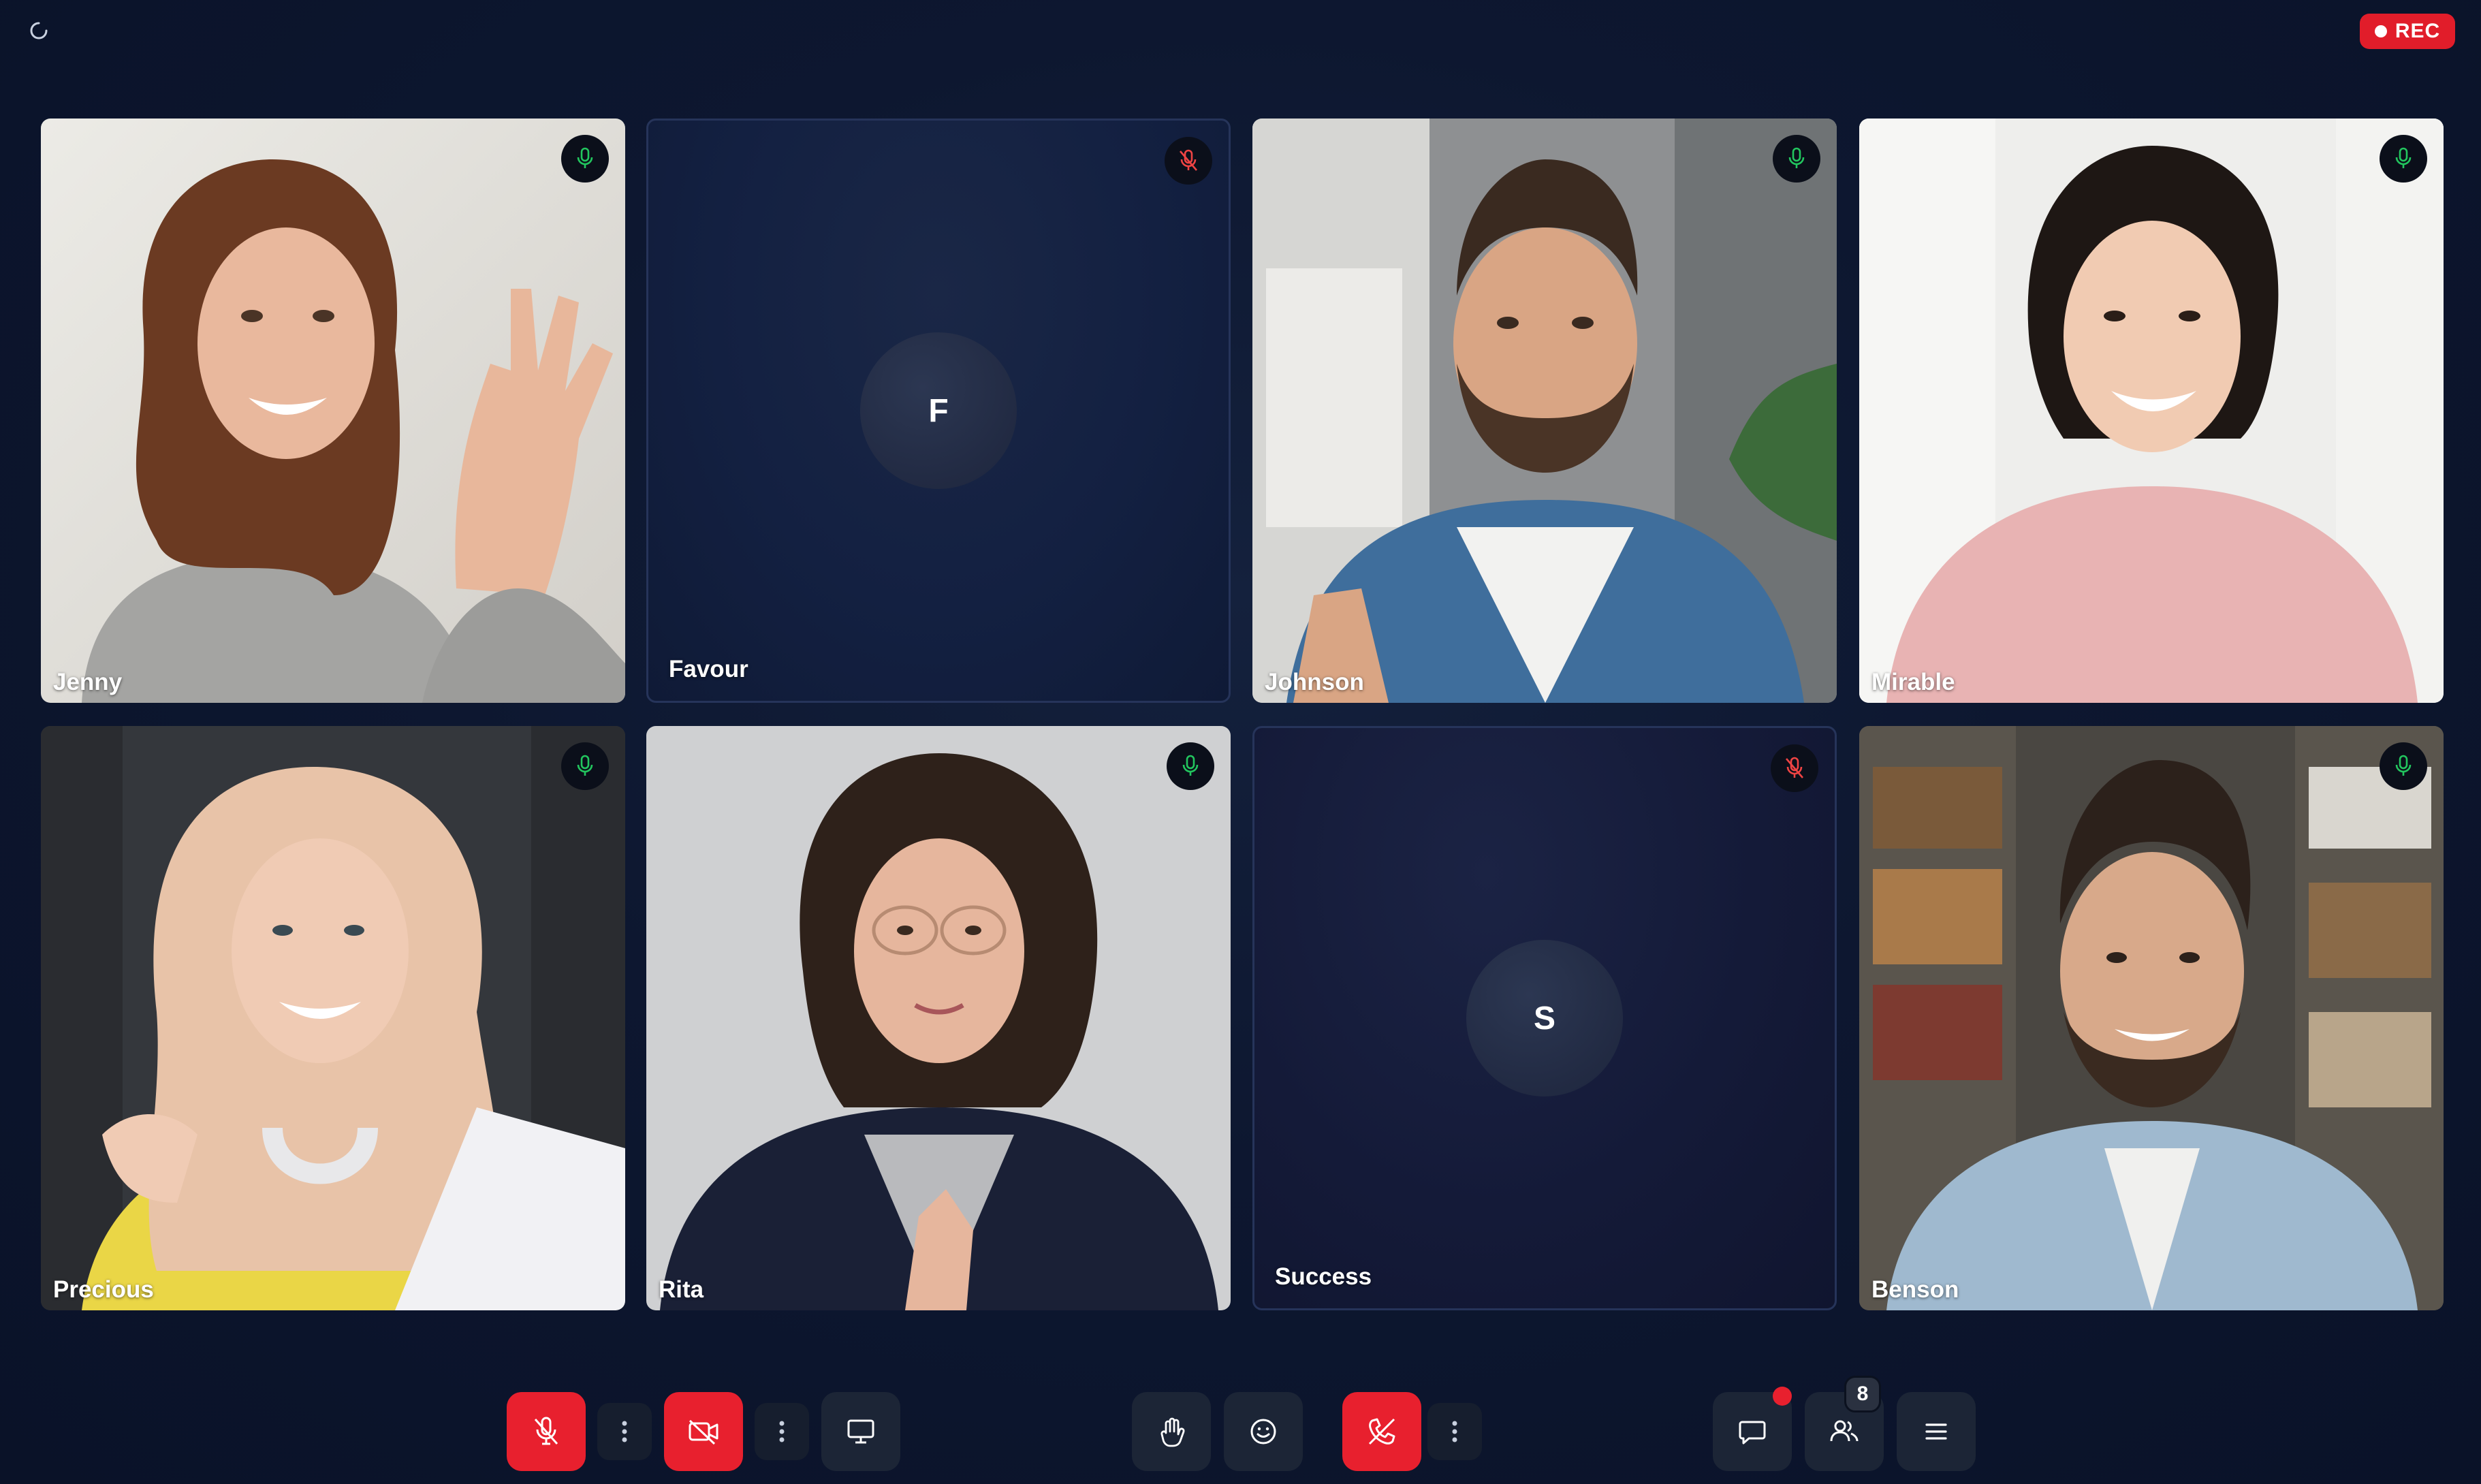 The width and height of the screenshot is (2481, 1484). Describe the element at coordinates (88, 682) in the screenshot. I see `participant-name: Jenny` at that location.